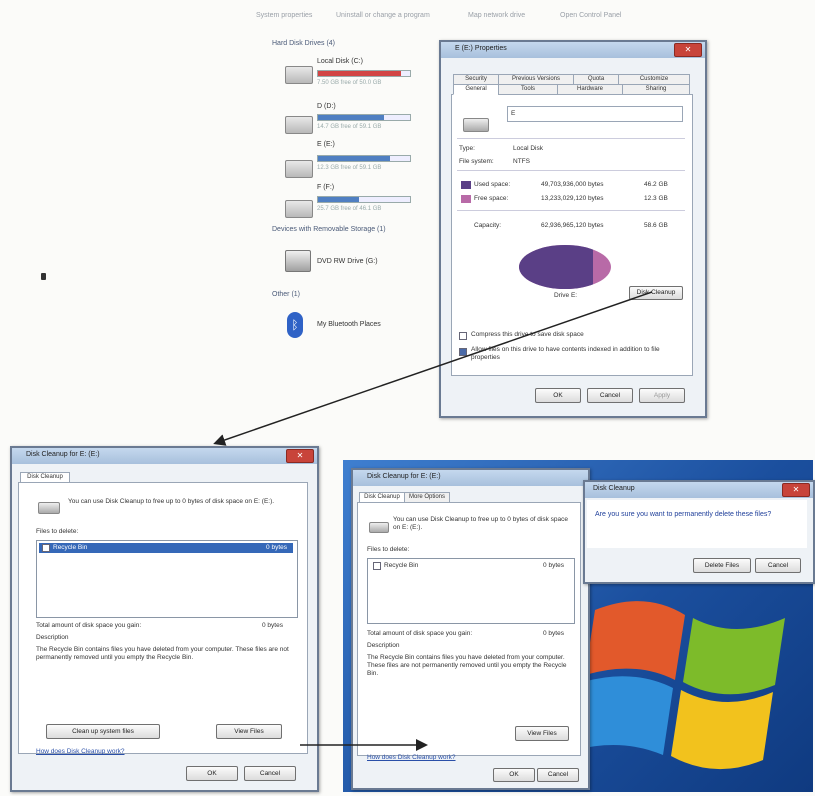 The height and width of the screenshot is (796, 815). I want to click on arrow-to-cleanup, so click(433, 368).